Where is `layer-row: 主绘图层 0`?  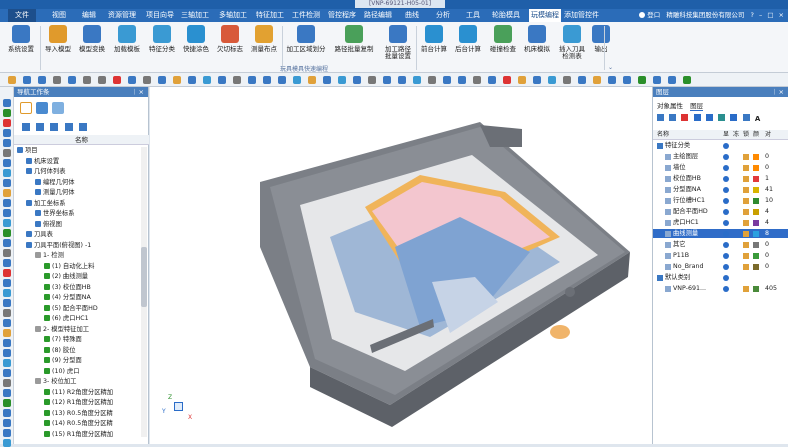 layer-row: 主绘图层 0 is located at coordinates (720, 156).